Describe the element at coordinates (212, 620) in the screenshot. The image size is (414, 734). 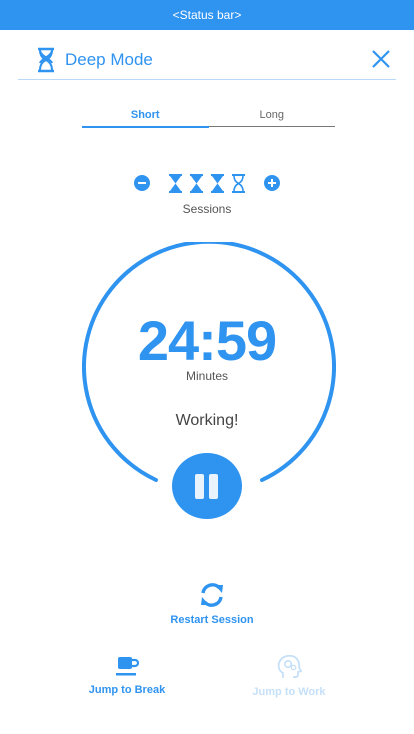
I see `restart-session-label: Restart Session` at that location.